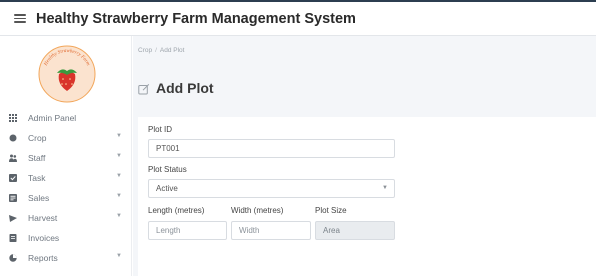 The height and width of the screenshot is (276, 596). Describe the element at coordinates (271, 188) in the screenshot. I see `plot-status-select: Active ▼` at that location.